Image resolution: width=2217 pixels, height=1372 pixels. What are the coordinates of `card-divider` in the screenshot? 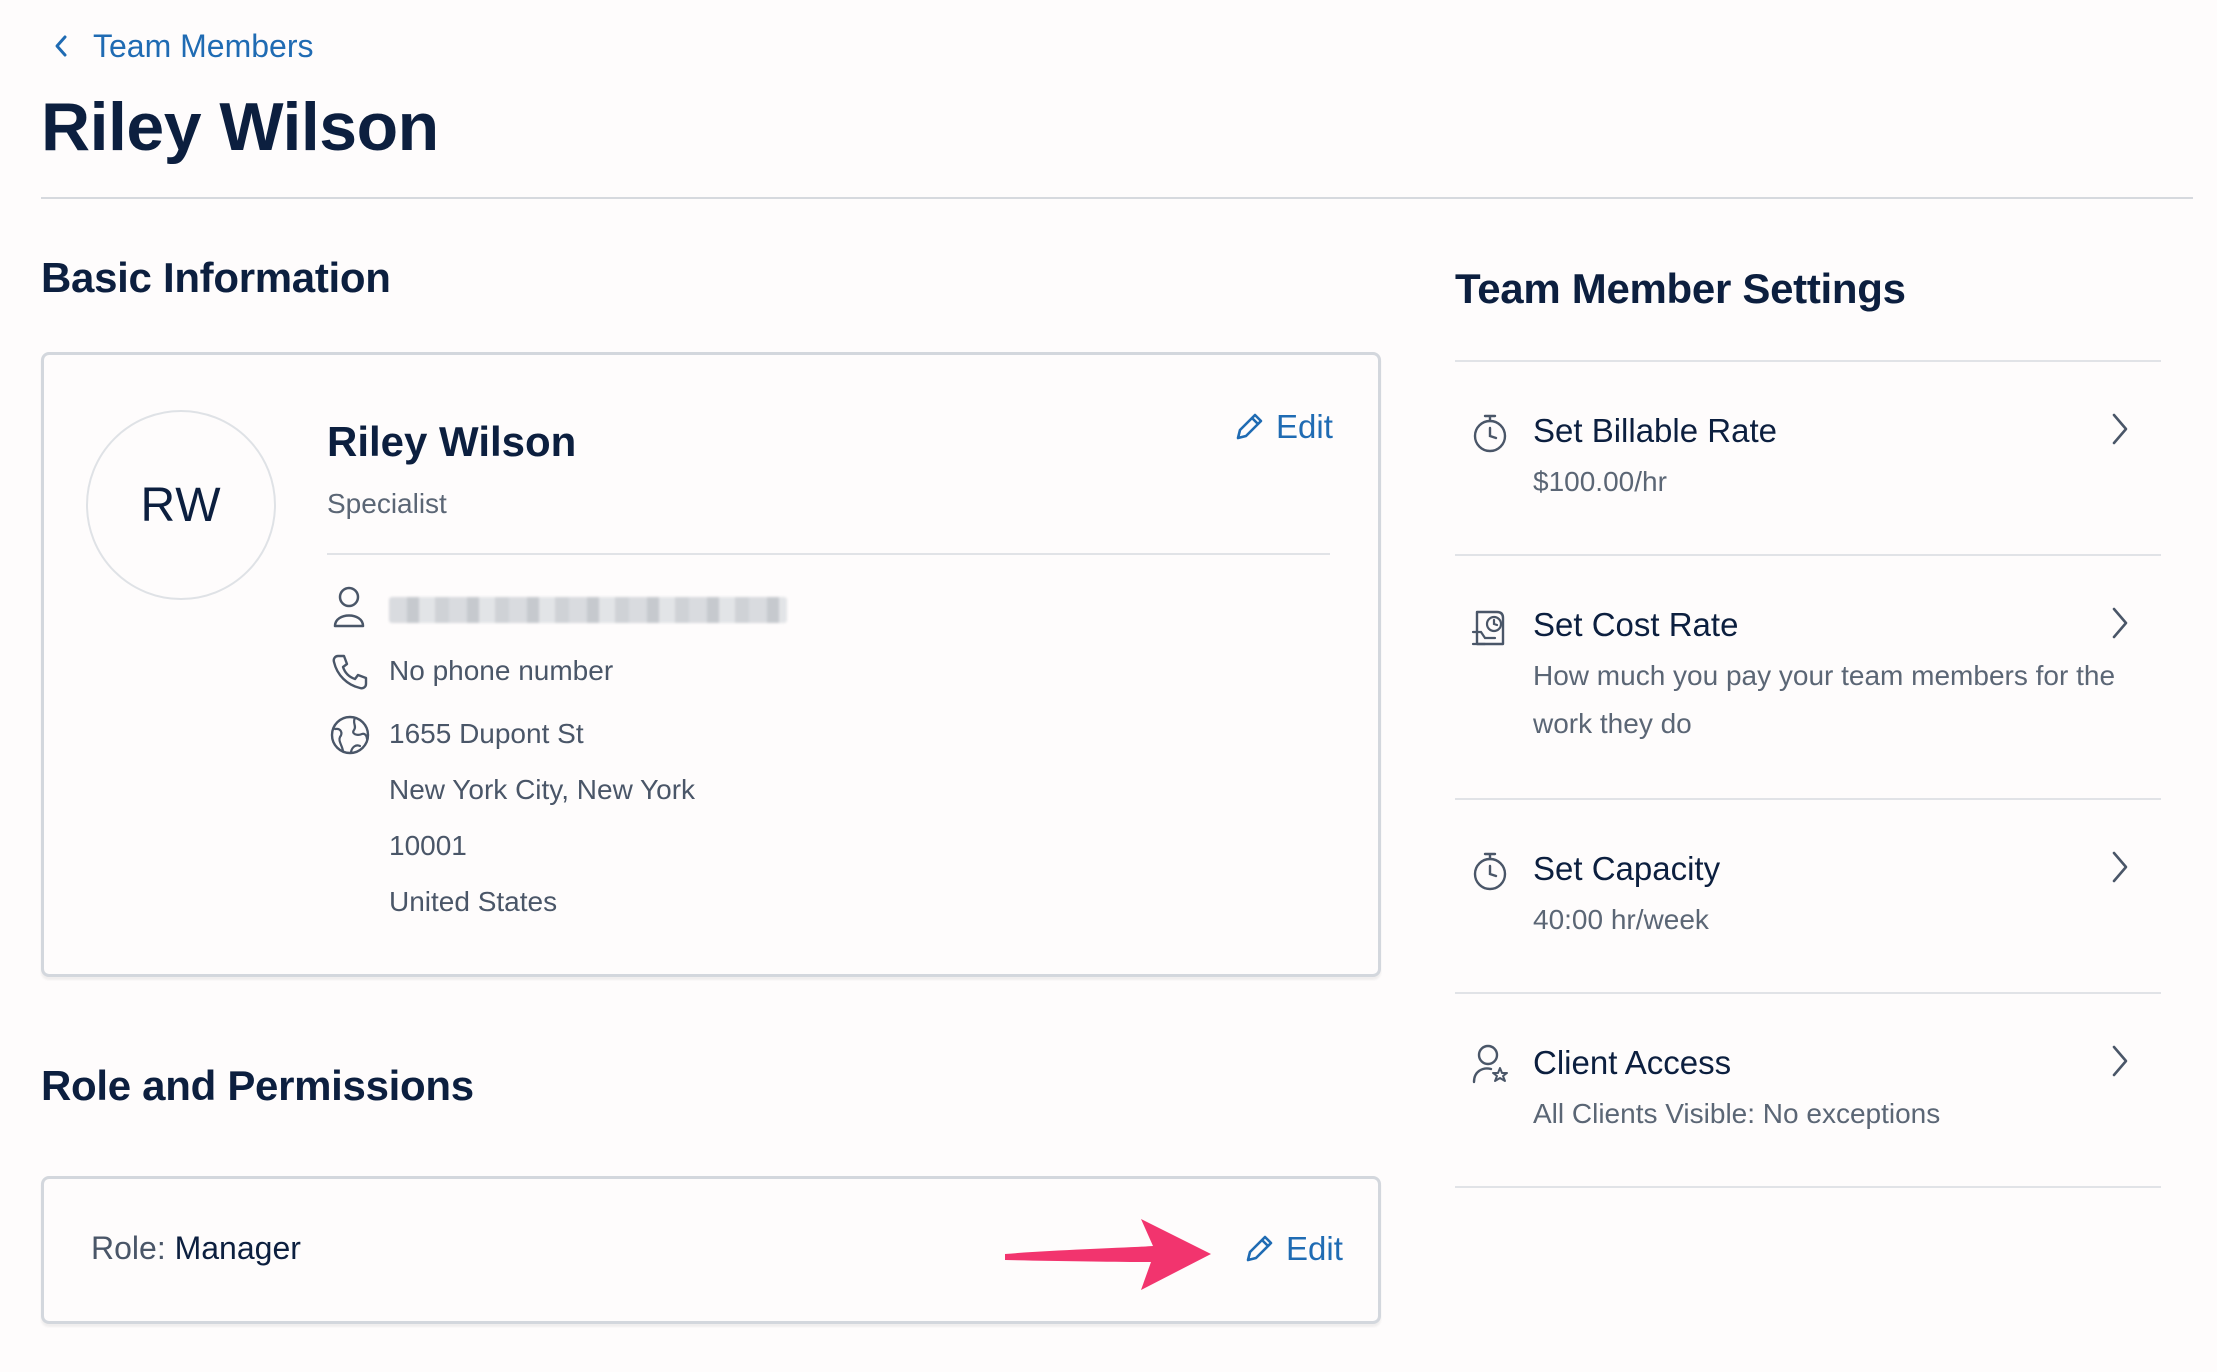 It's located at (828, 554).